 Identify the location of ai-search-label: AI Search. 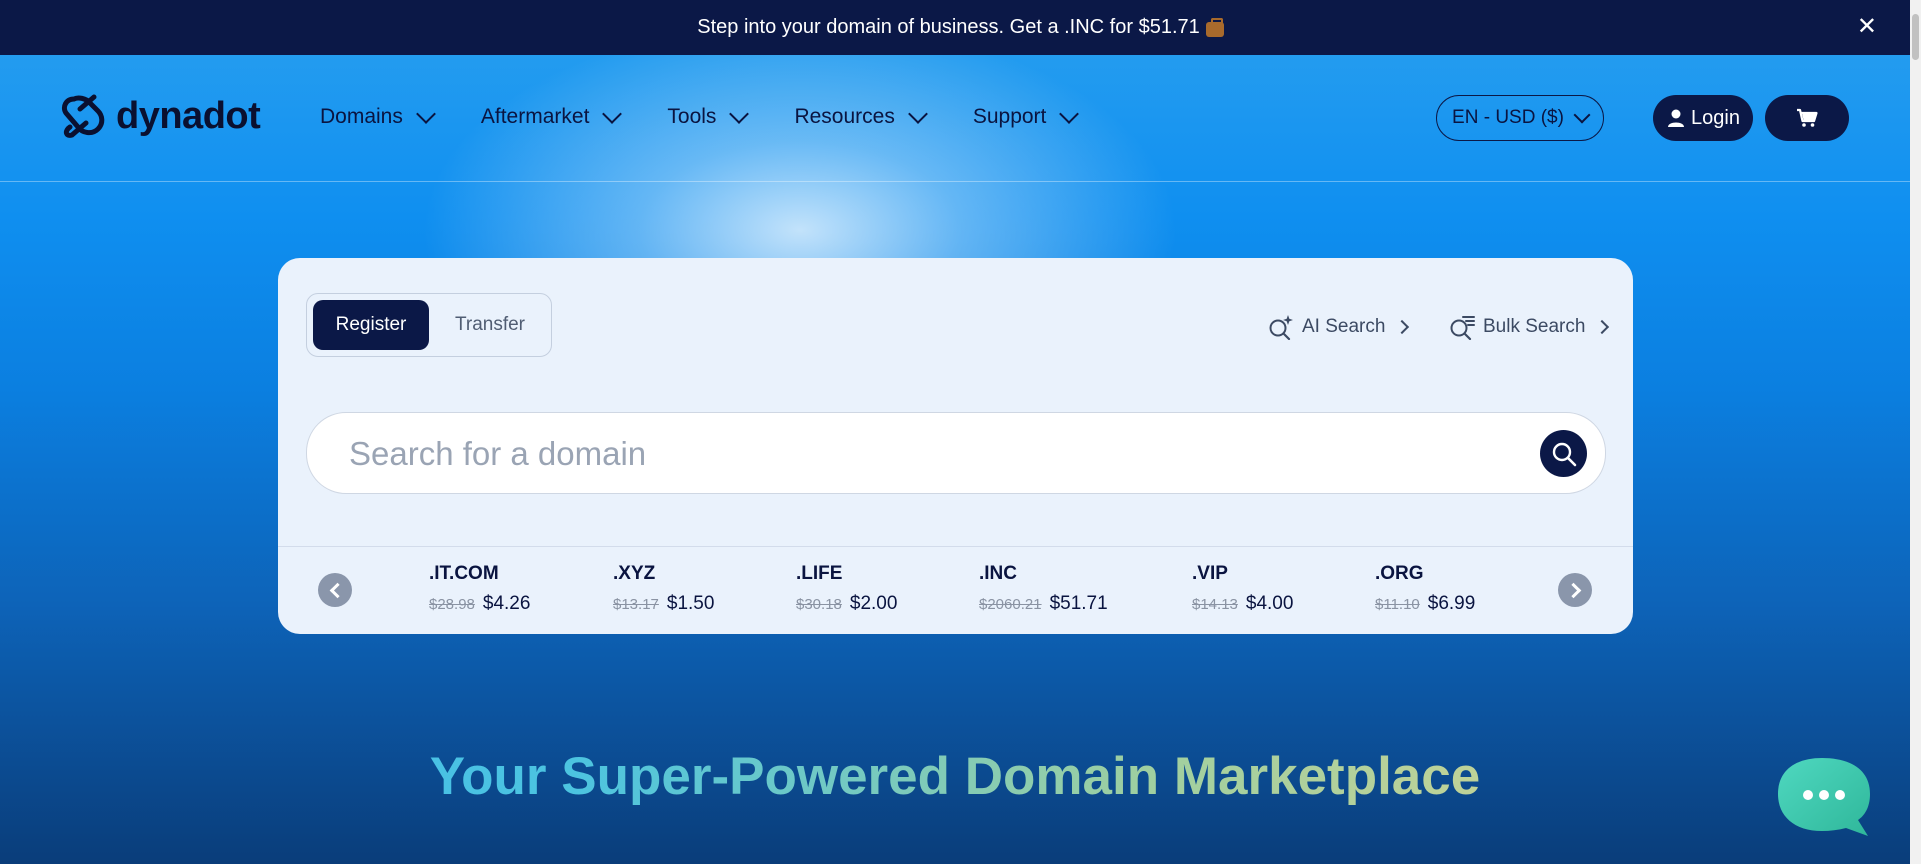
(1344, 326).